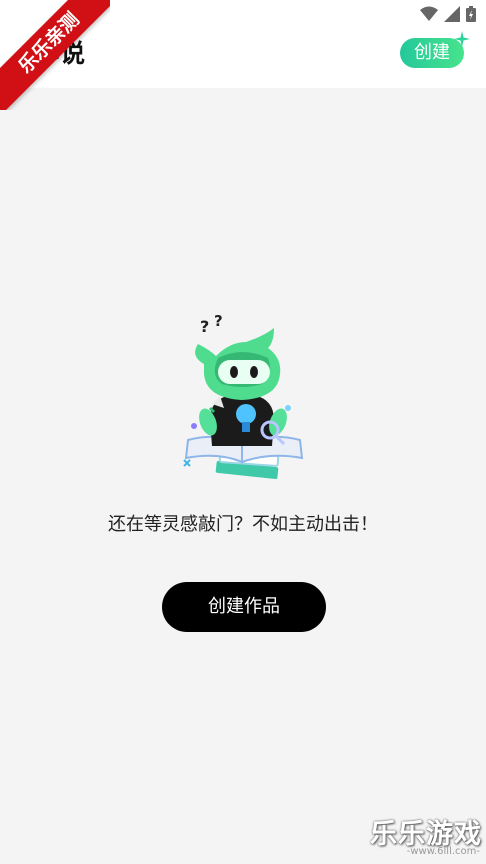 This screenshot has width=486, height=864. What do you see at coordinates (243, 399) in the screenshot?
I see `empty-state-illustration: ? ?` at bounding box center [243, 399].